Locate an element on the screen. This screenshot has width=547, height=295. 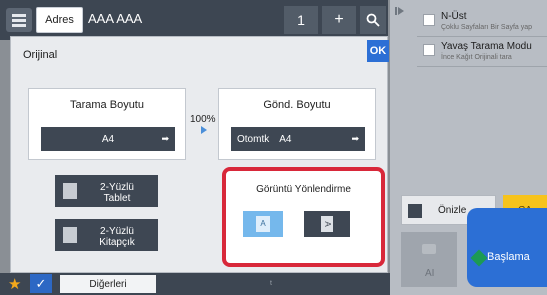
orientation-rotated-icon: A is located at coordinates (327, 224).